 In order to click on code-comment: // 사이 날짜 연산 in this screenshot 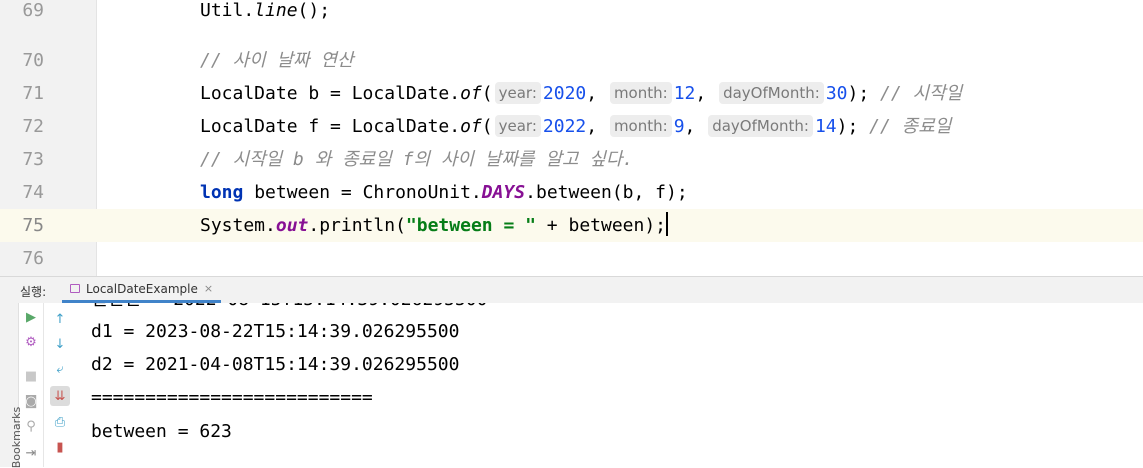, I will do `click(277, 60)`.